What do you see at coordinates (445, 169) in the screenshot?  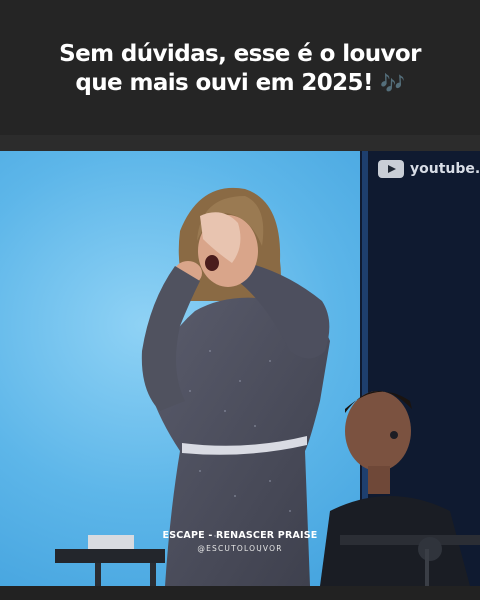 I see `watermark-text: youtube.c` at bounding box center [445, 169].